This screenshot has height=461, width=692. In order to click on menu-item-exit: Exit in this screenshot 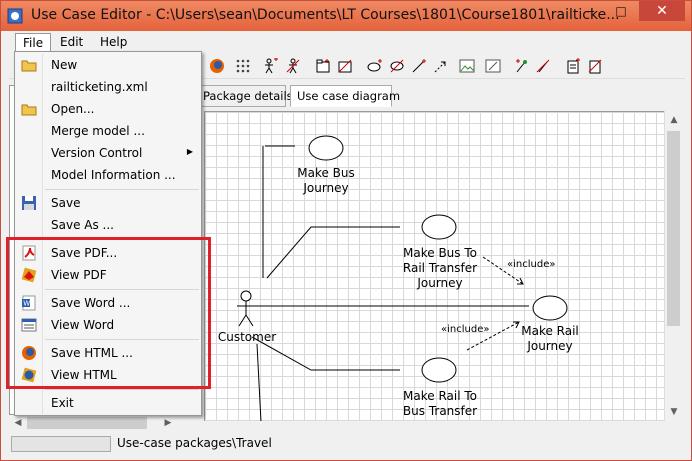, I will do `click(108, 403)`.